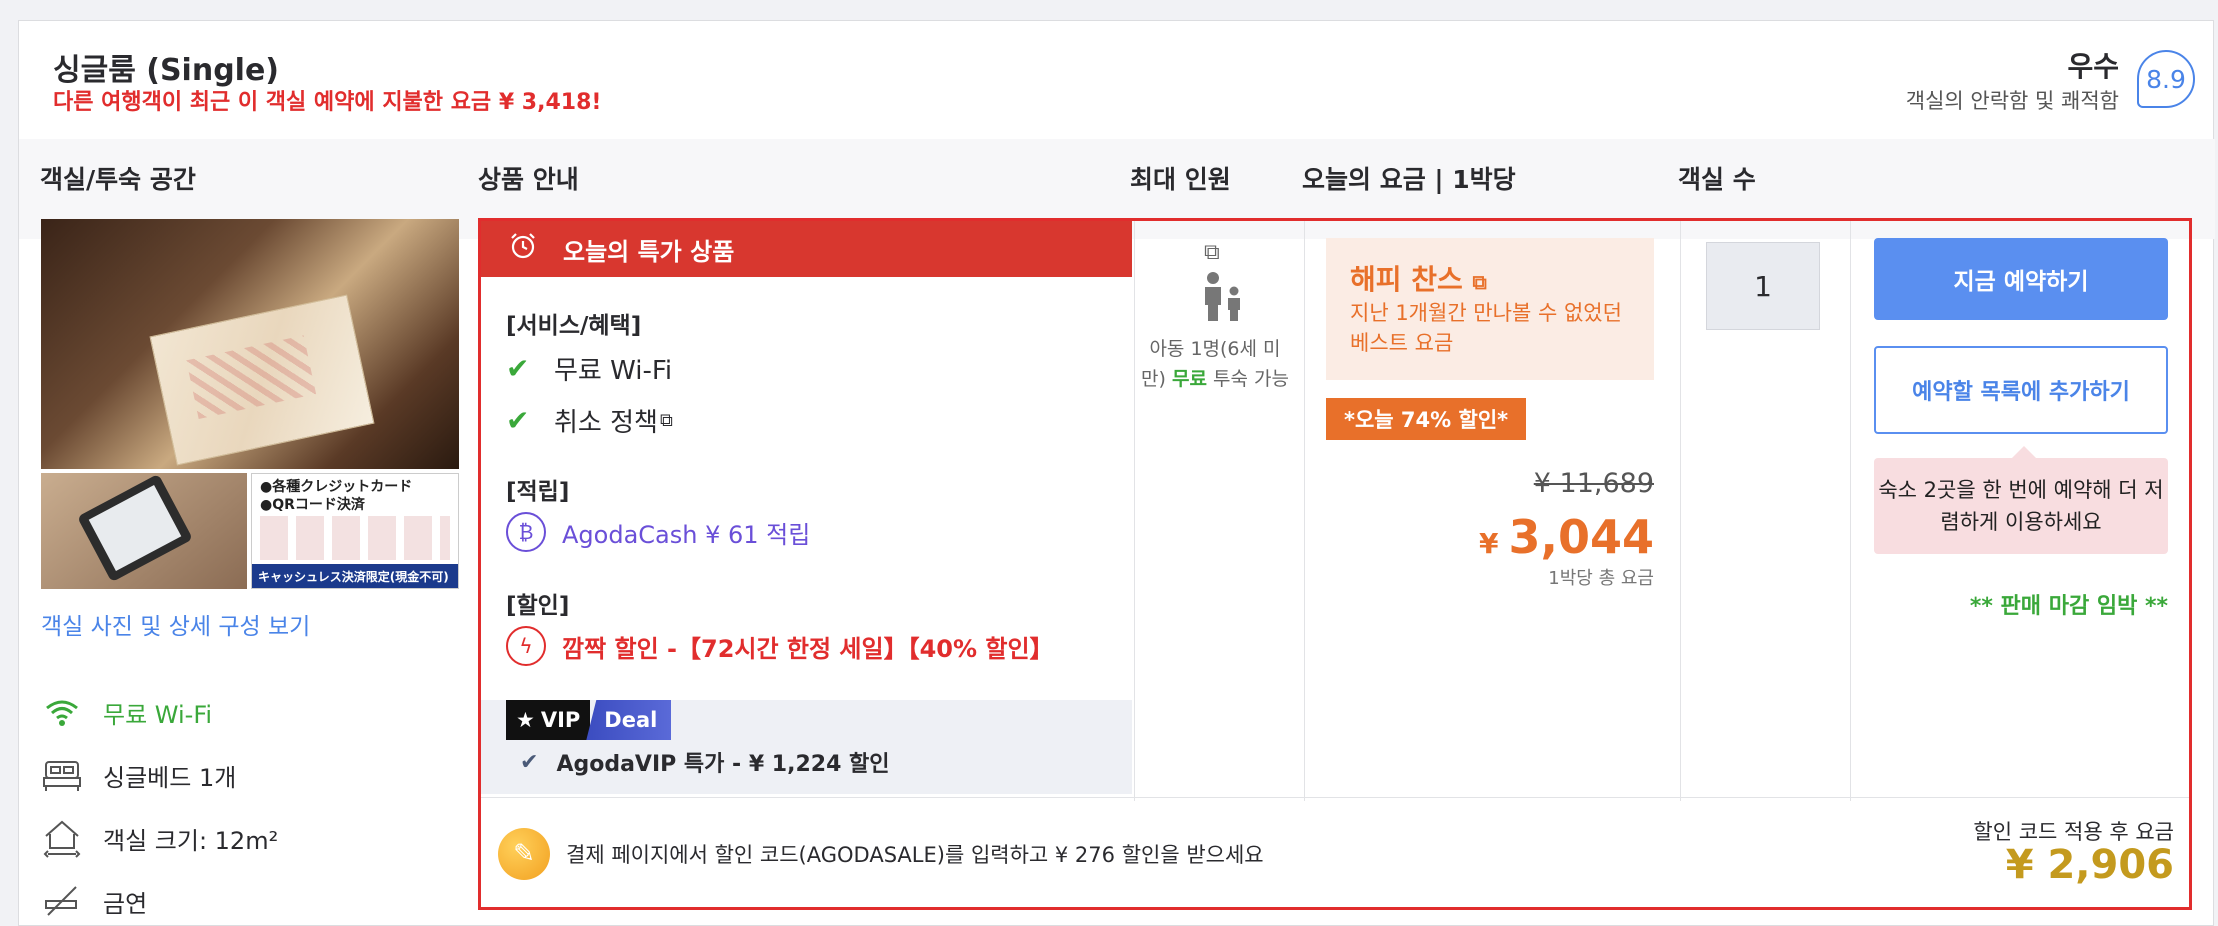 This screenshot has height=926, width=2218. What do you see at coordinates (94, 901) in the screenshot?
I see `amenity-non-smoking: 금연` at bounding box center [94, 901].